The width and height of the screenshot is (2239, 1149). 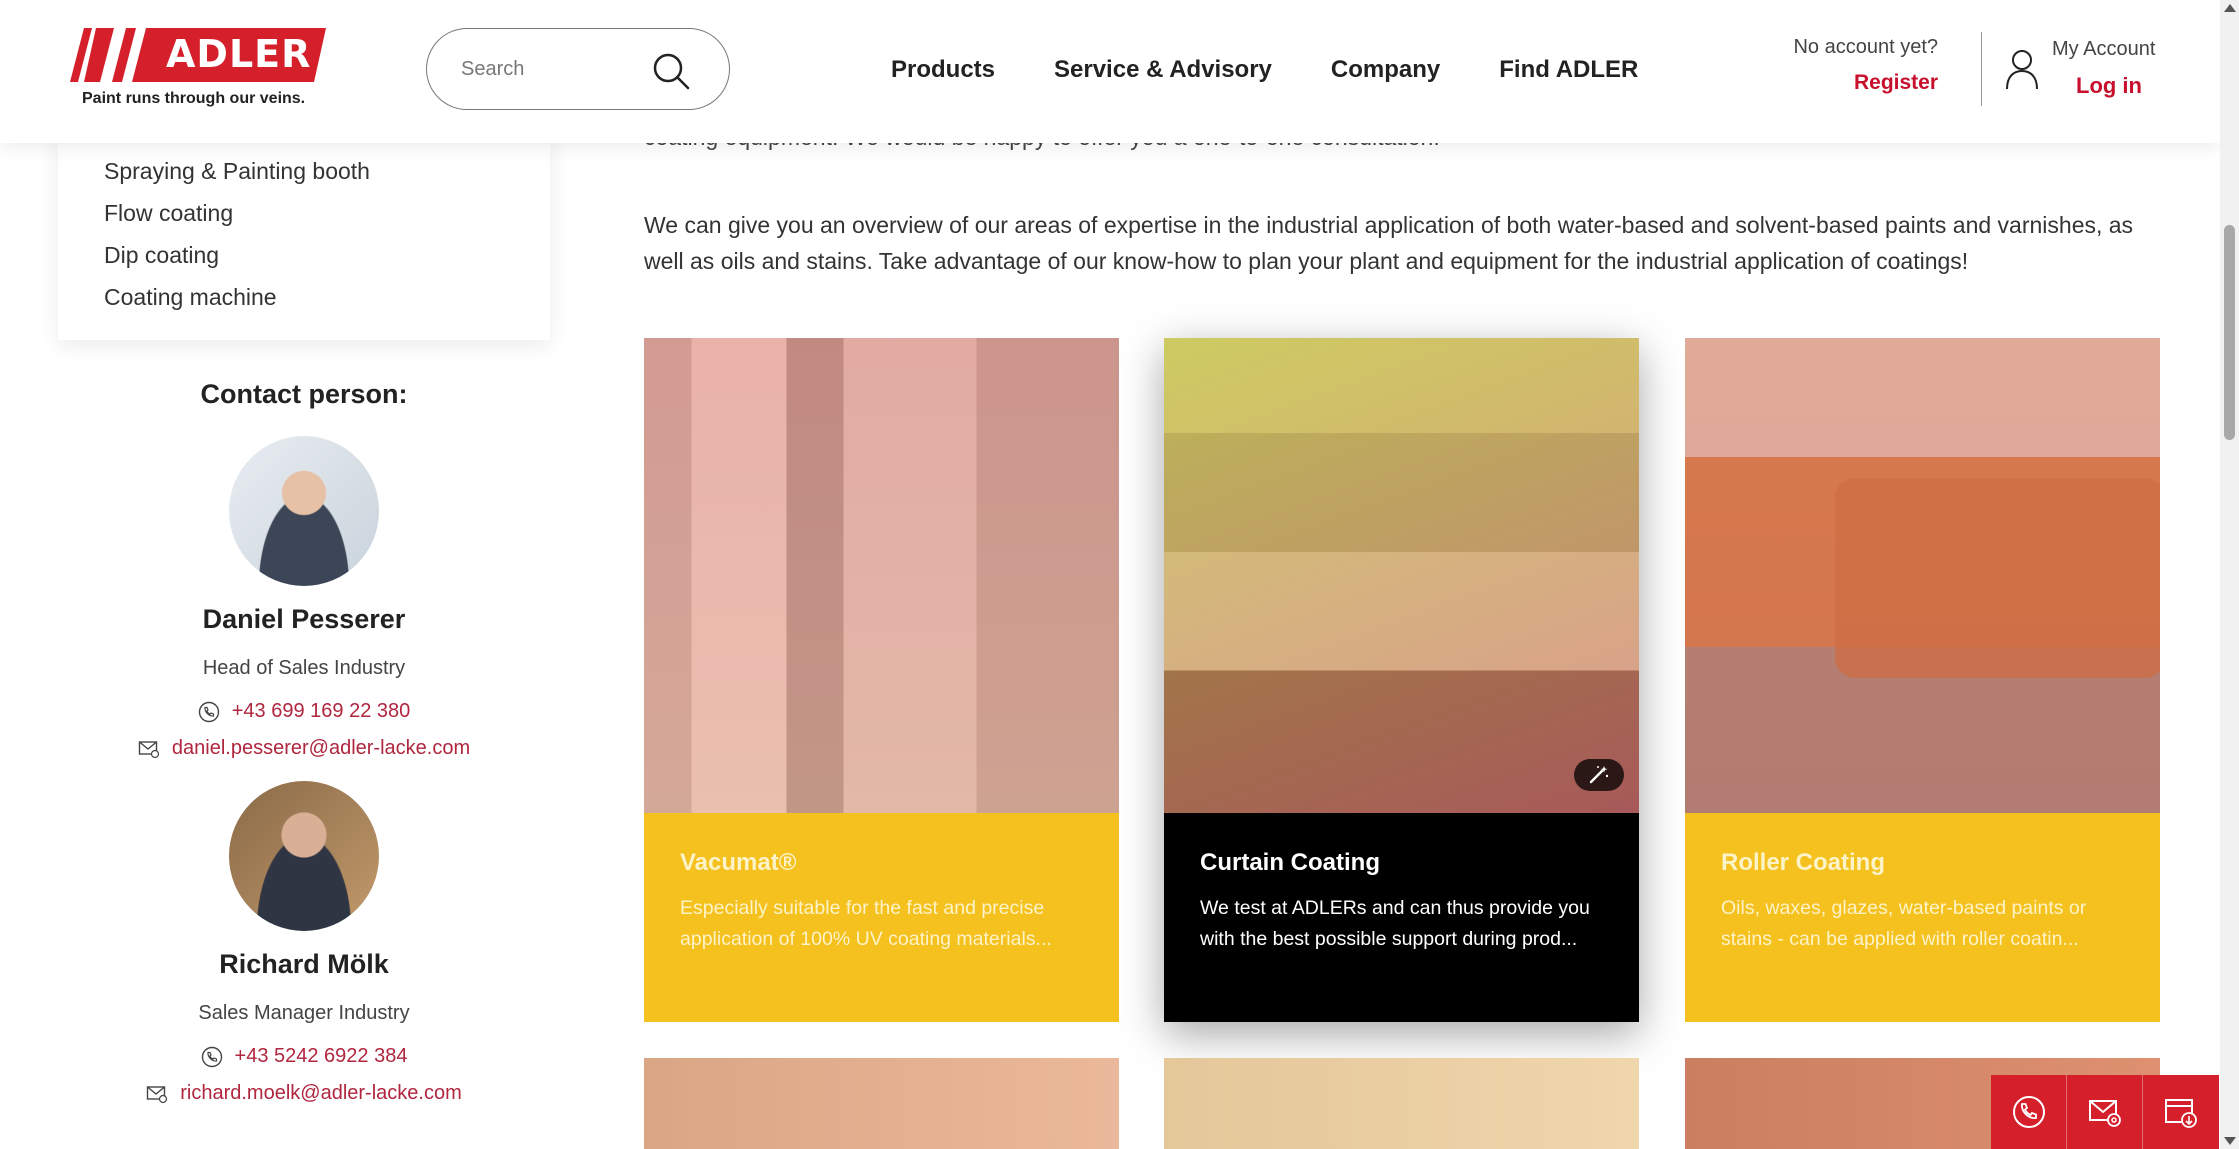 I want to click on register-link: Register, so click(x=1865, y=83).